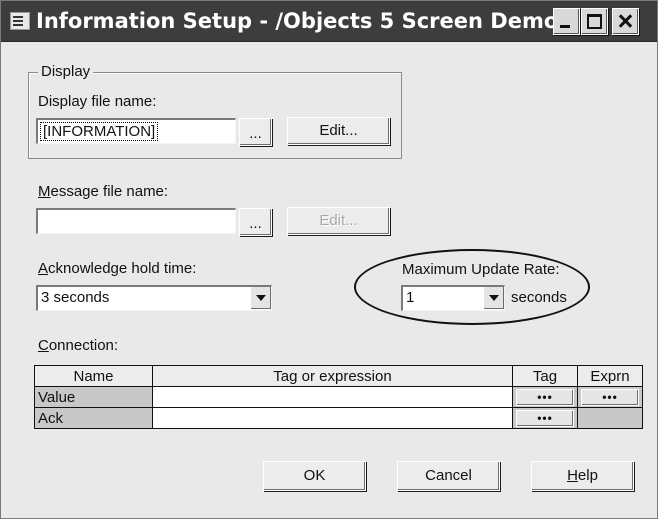 The width and height of the screenshot is (658, 519). I want to click on help-button: Help, so click(582, 476).